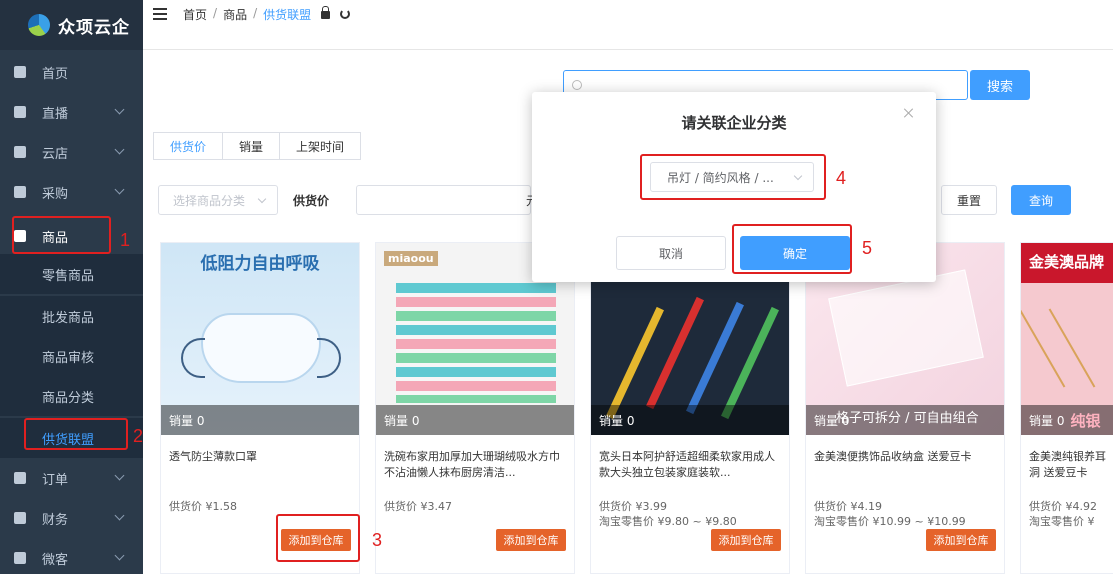  What do you see at coordinates (71, 556) in the screenshot?
I see `sidebar-item-wechat: 微客` at bounding box center [71, 556].